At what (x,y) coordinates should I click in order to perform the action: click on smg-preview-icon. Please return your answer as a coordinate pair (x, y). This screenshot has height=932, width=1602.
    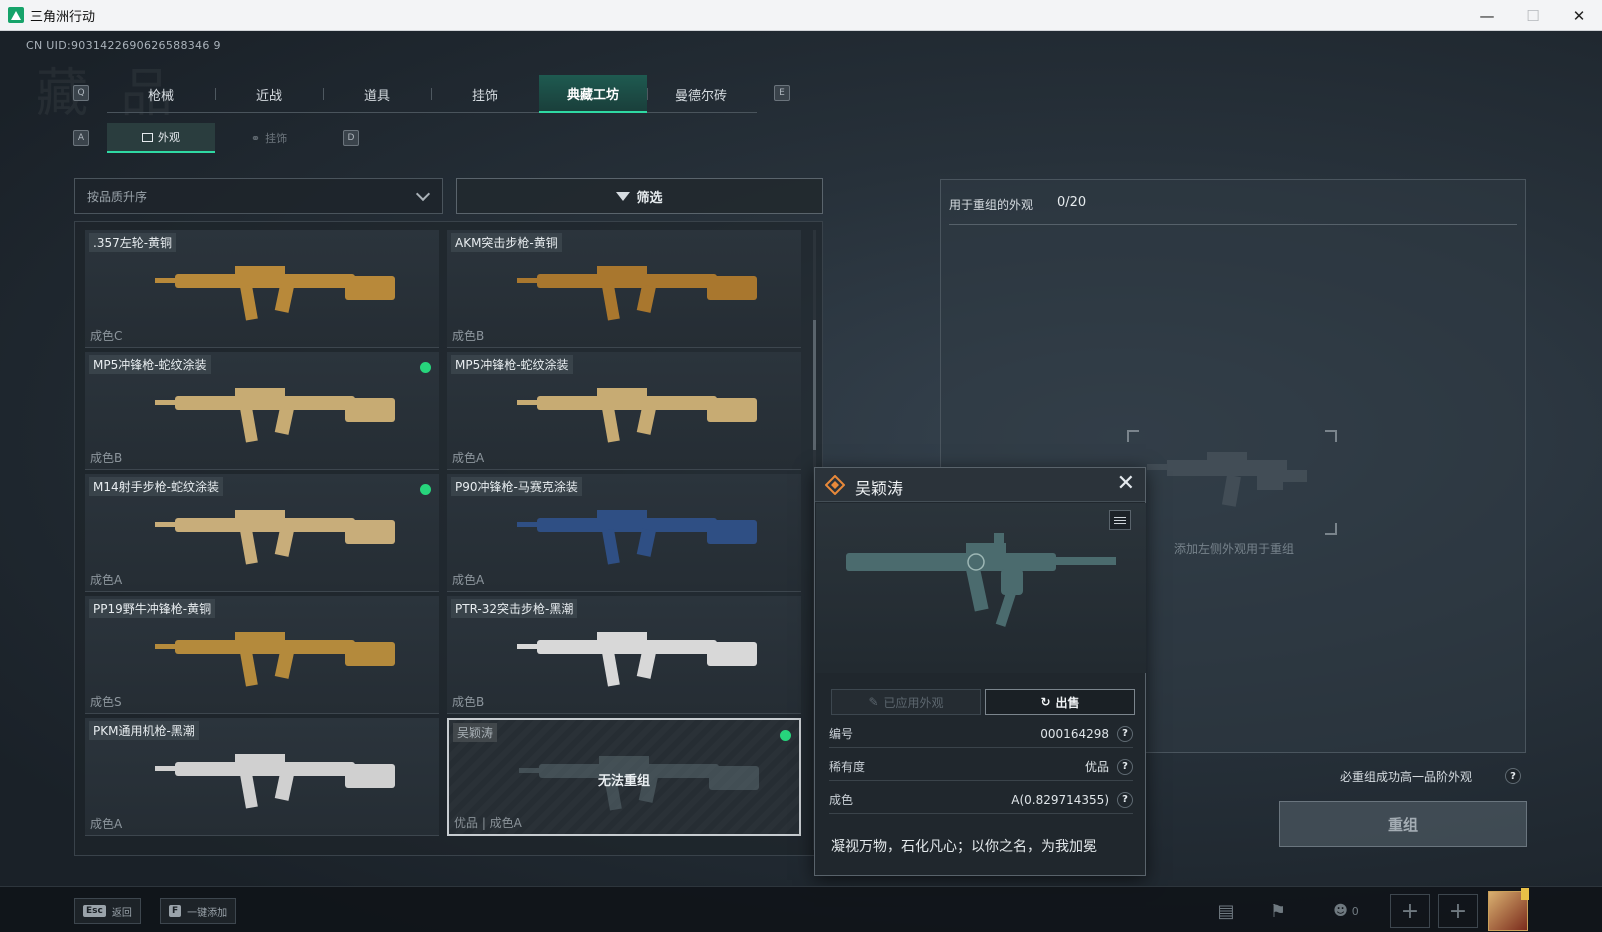
    Looking at the image, I should click on (981, 580).